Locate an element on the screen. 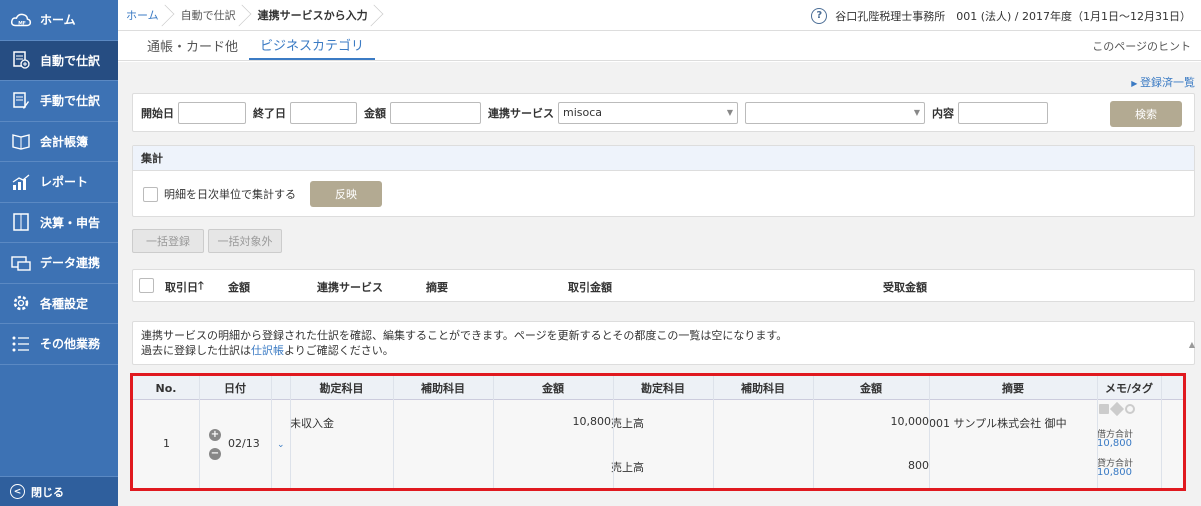  tab-bar: 通帳・カード他 ビジネスカテゴリ このページのヒント is located at coordinates (659, 46).